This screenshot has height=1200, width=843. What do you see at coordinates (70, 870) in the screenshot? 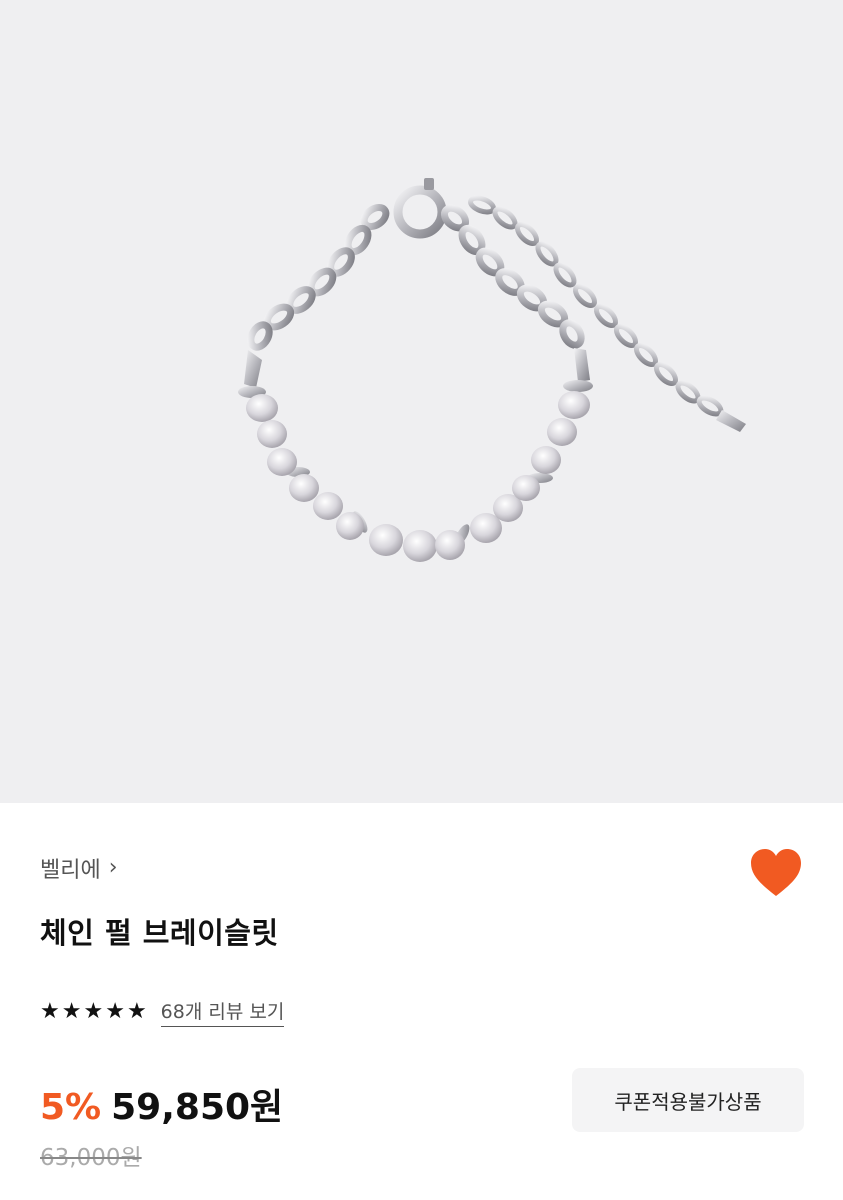
I see `brand-name: 벨리에` at bounding box center [70, 870].